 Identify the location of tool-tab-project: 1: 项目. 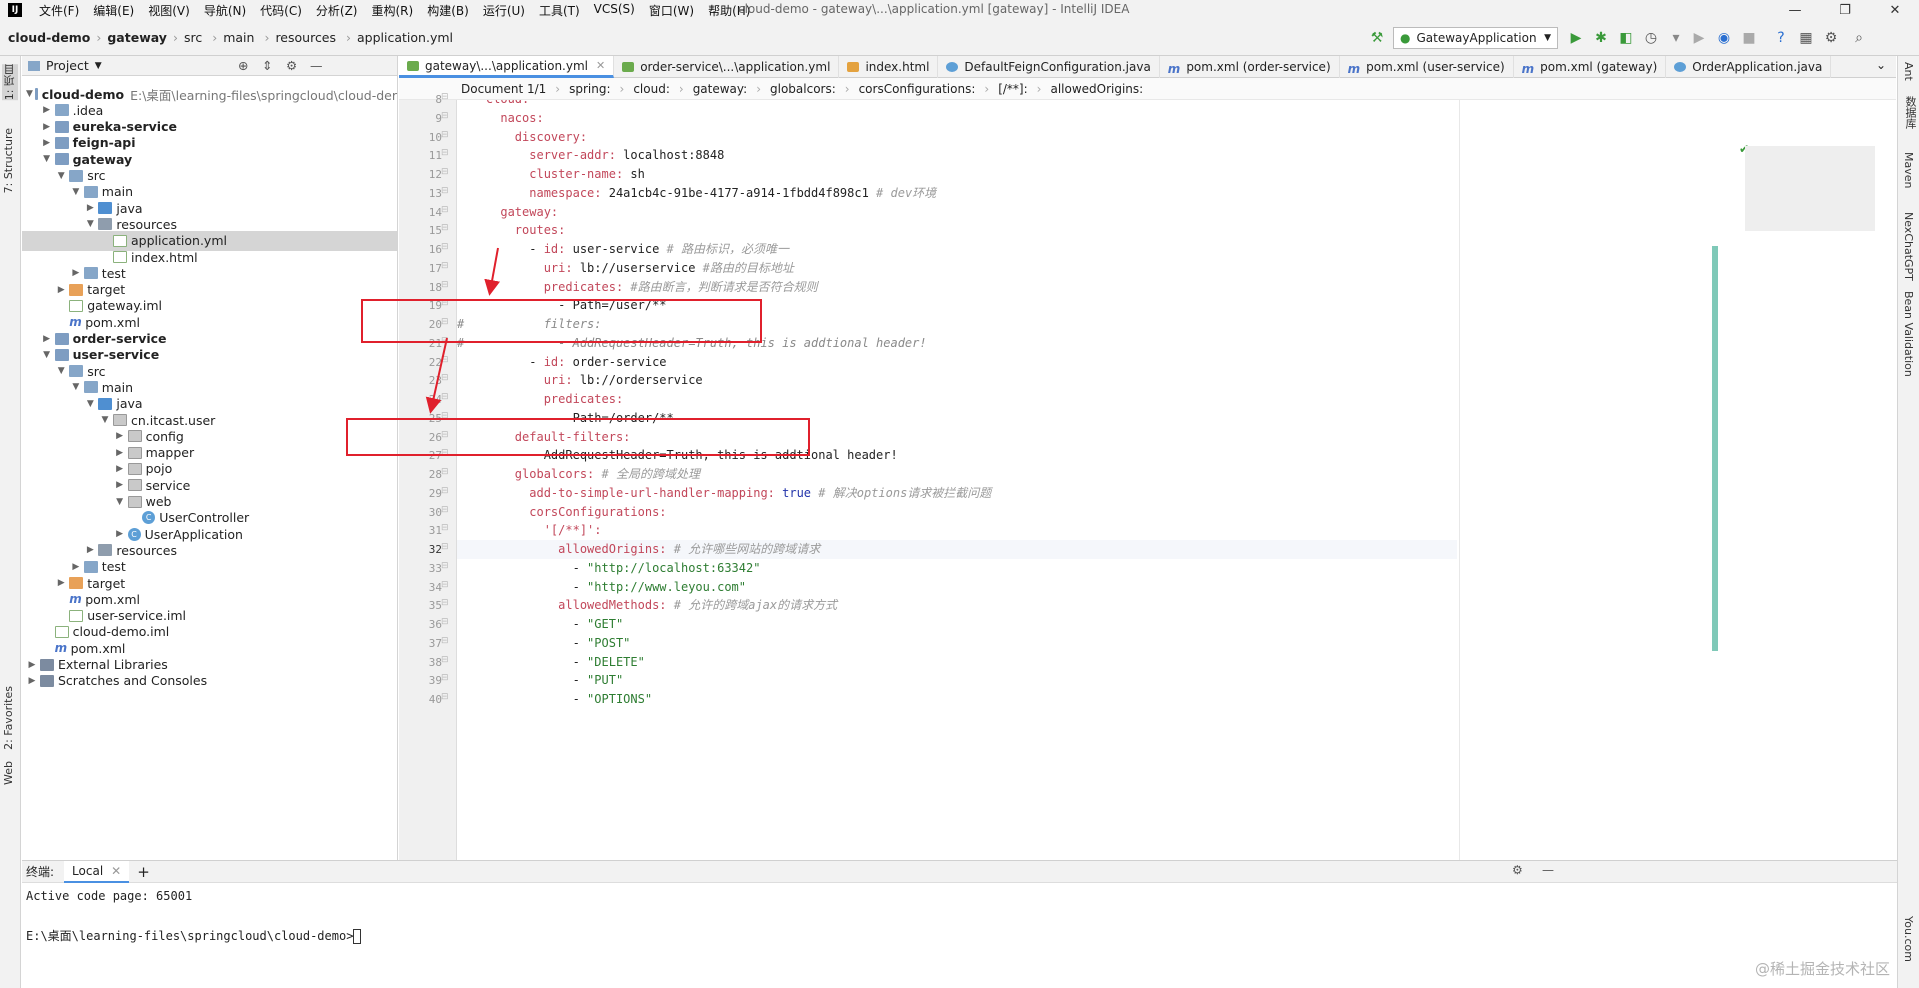
(10, 82).